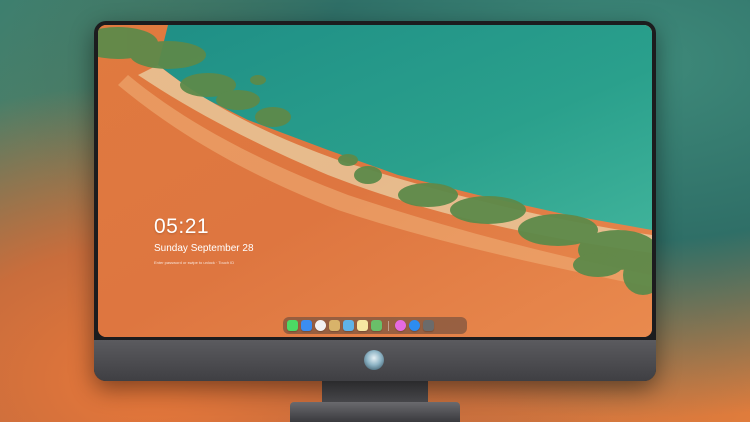  Describe the element at coordinates (306, 325) in the screenshot. I see `finder-icon` at that location.